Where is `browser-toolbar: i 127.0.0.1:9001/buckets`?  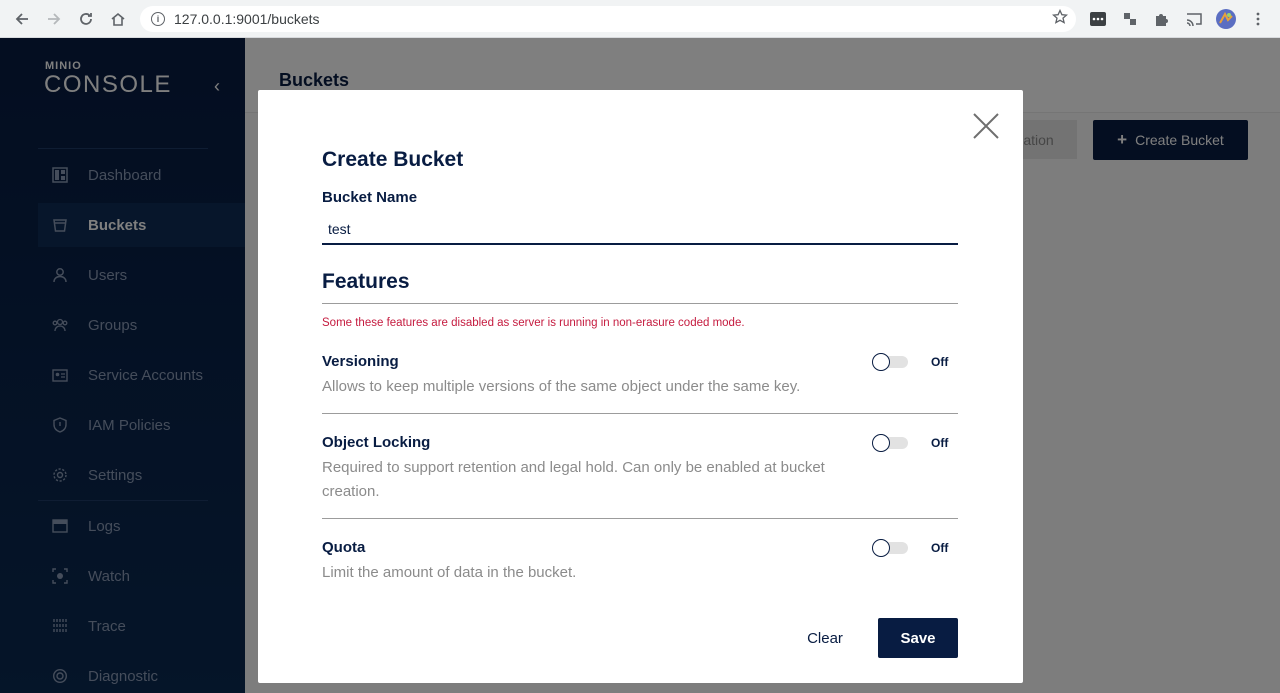 browser-toolbar: i 127.0.0.1:9001/buckets is located at coordinates (640, 19).